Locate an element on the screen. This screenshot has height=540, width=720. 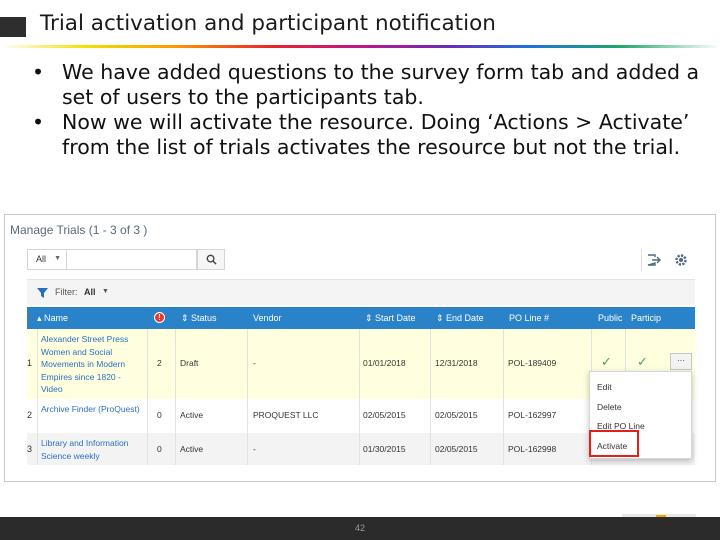
trial-po-line: POL-189409 is located at coordinates (532, 363).